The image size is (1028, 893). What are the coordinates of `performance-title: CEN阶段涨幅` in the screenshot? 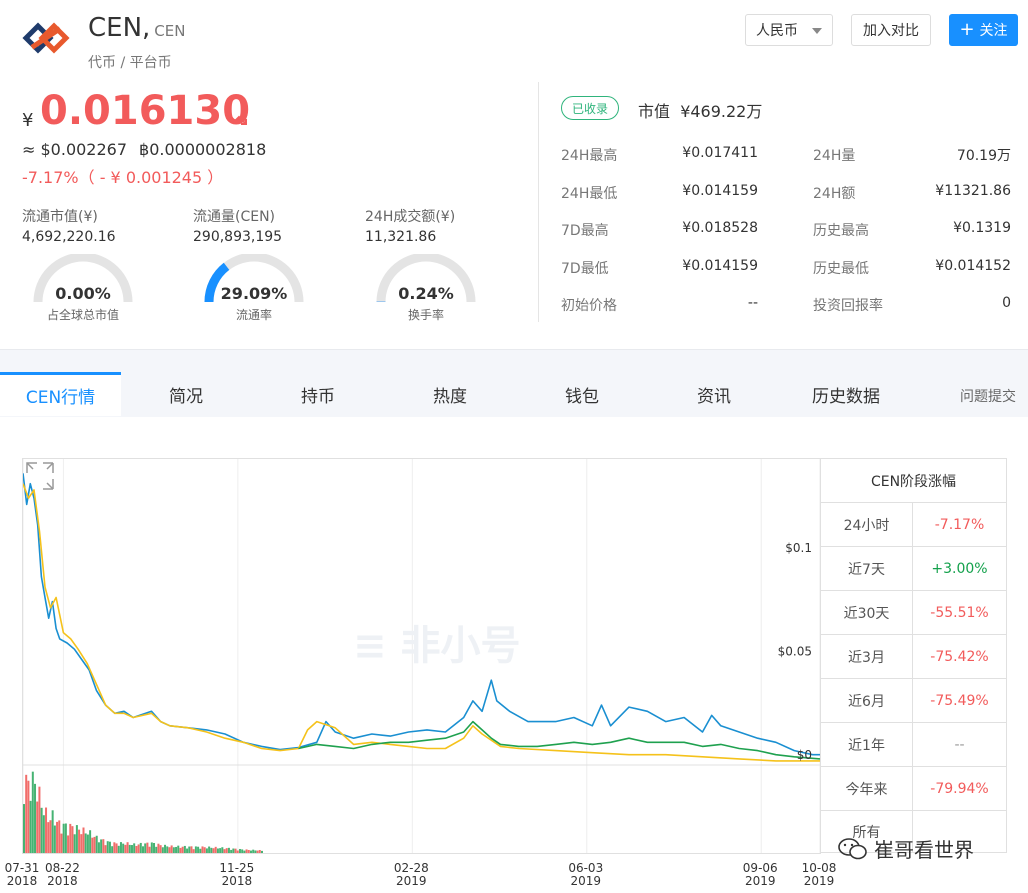 It's located at (913, 481).